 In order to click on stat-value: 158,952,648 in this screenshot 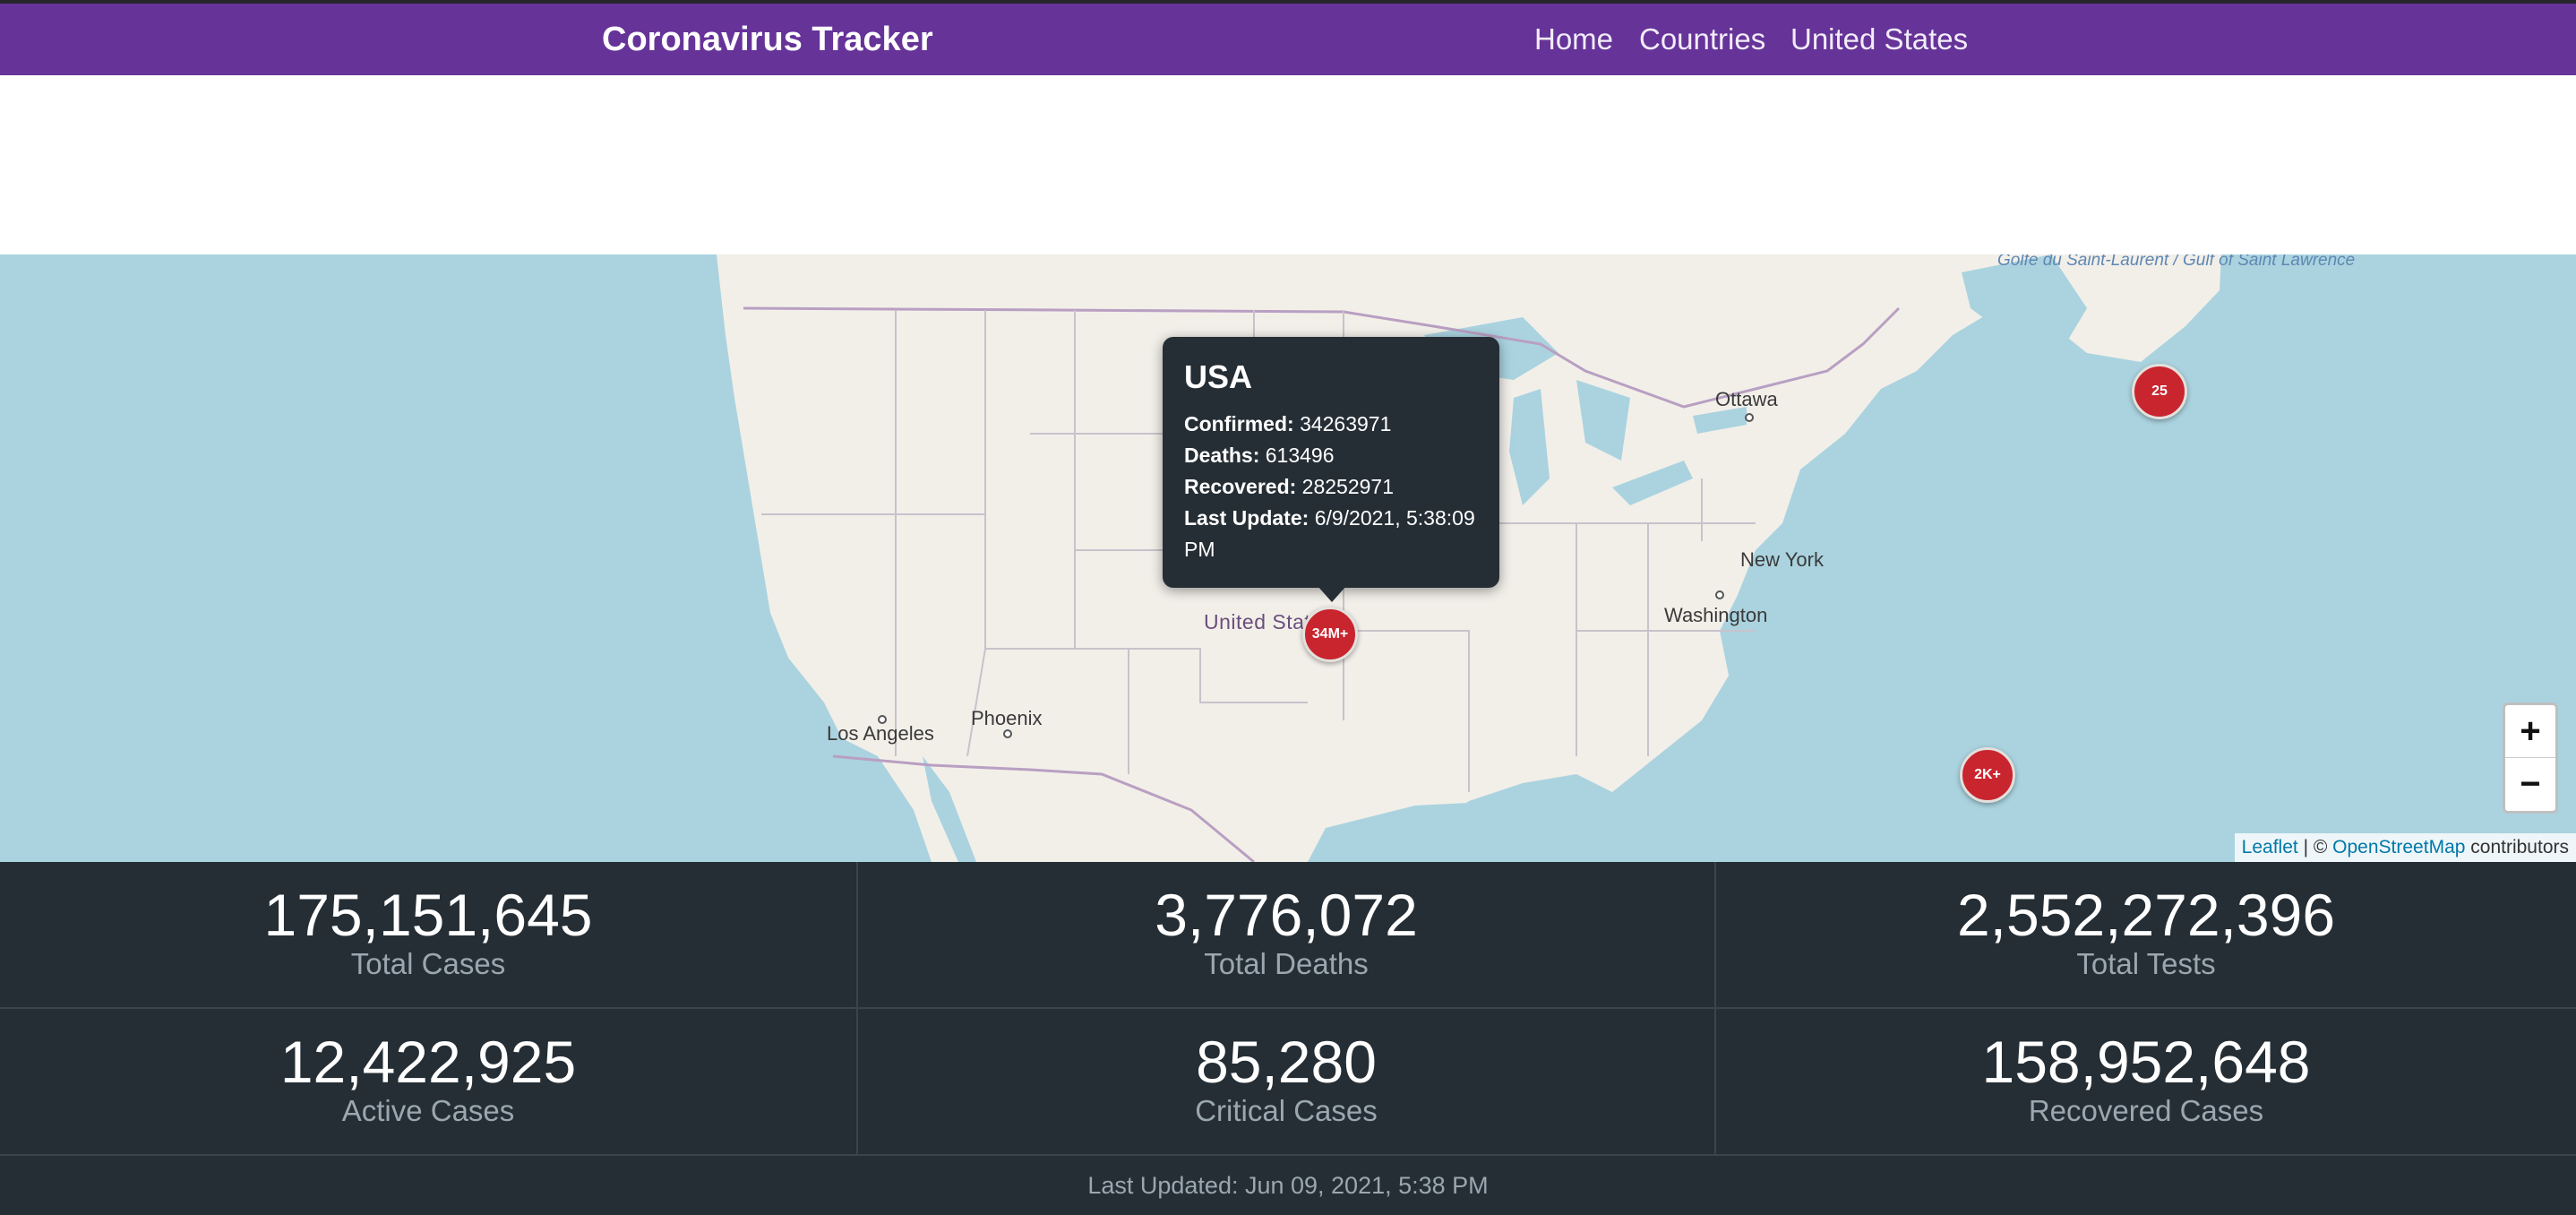, I will do `click(2146, 1062)`.